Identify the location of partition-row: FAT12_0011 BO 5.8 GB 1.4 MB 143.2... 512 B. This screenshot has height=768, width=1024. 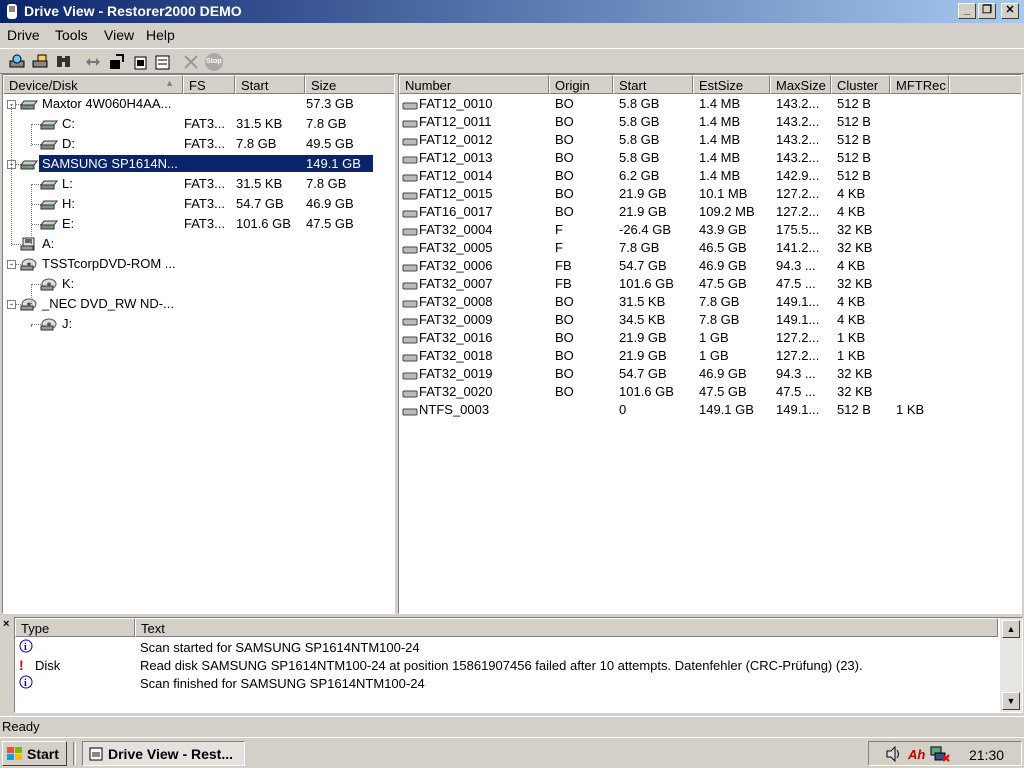
(709, 122).